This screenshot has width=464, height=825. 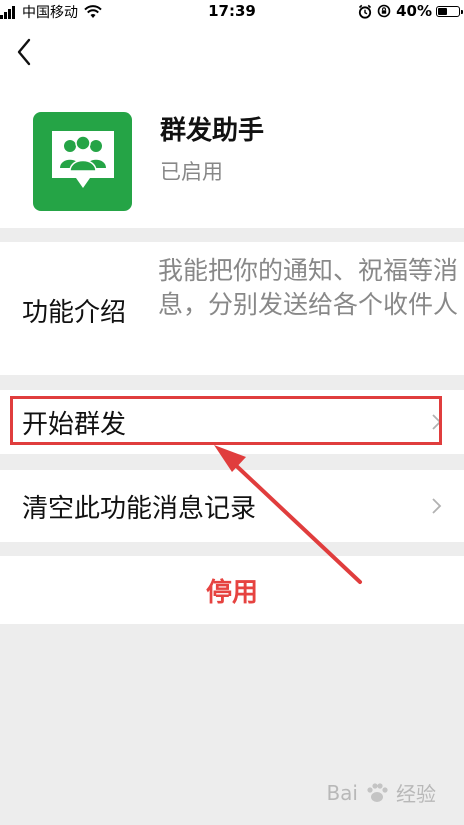 What do you see at coordinates (74, 425) in the screenshot?
I see `start-mass-send-label: 开始群发` at bounding box center [74, 425].